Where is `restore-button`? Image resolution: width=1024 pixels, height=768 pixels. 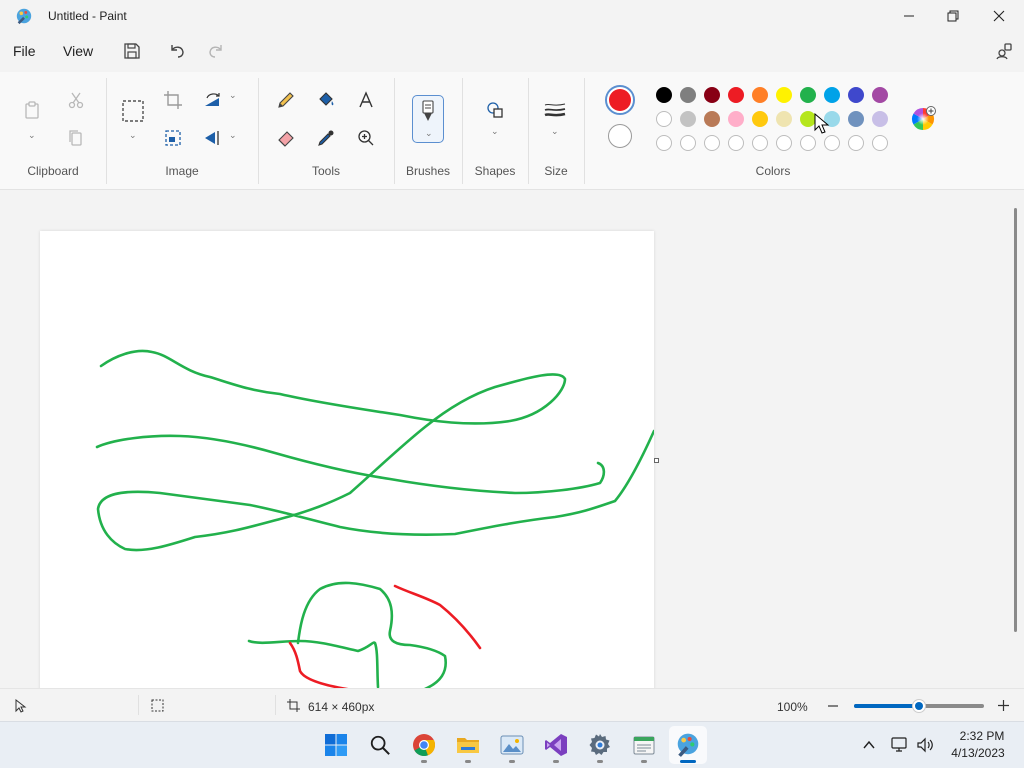
restore-button is located at coordinates (953, 16).